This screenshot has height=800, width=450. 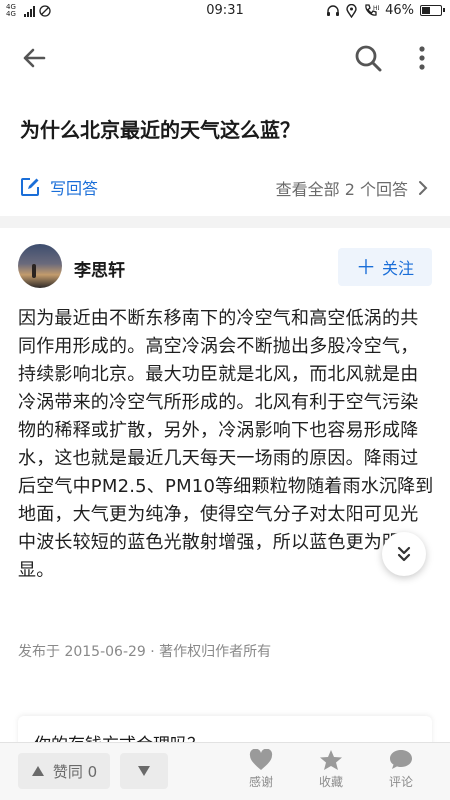 I want to click on call-icon: HD, so click(x=372, y=9).